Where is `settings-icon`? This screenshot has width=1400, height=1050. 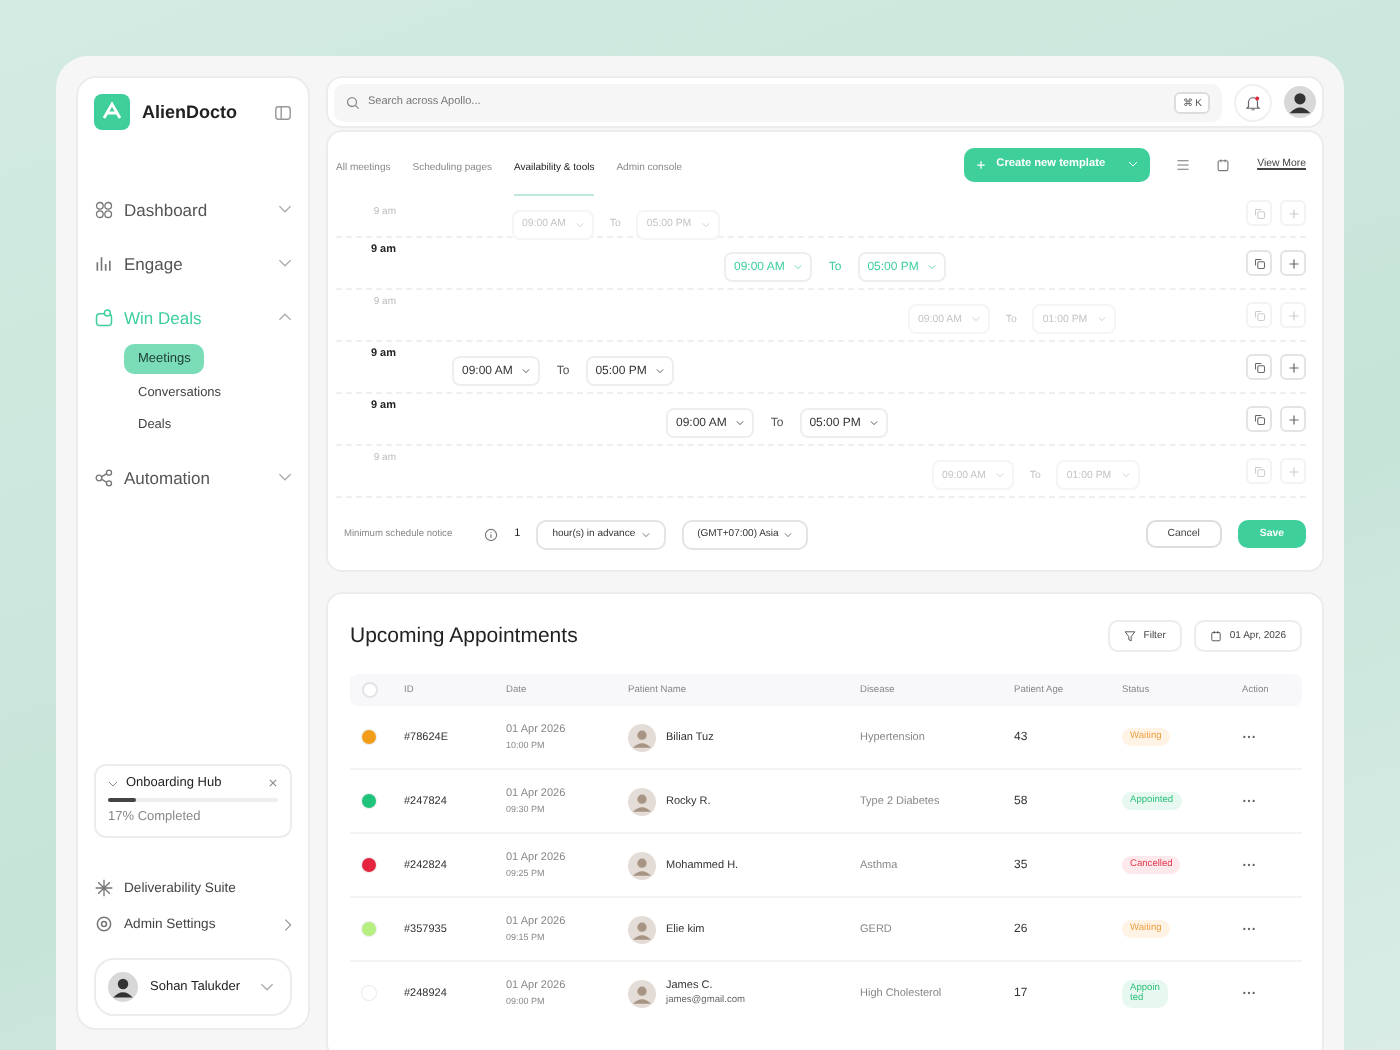 settings-icon is located at coordinates (104, 924).